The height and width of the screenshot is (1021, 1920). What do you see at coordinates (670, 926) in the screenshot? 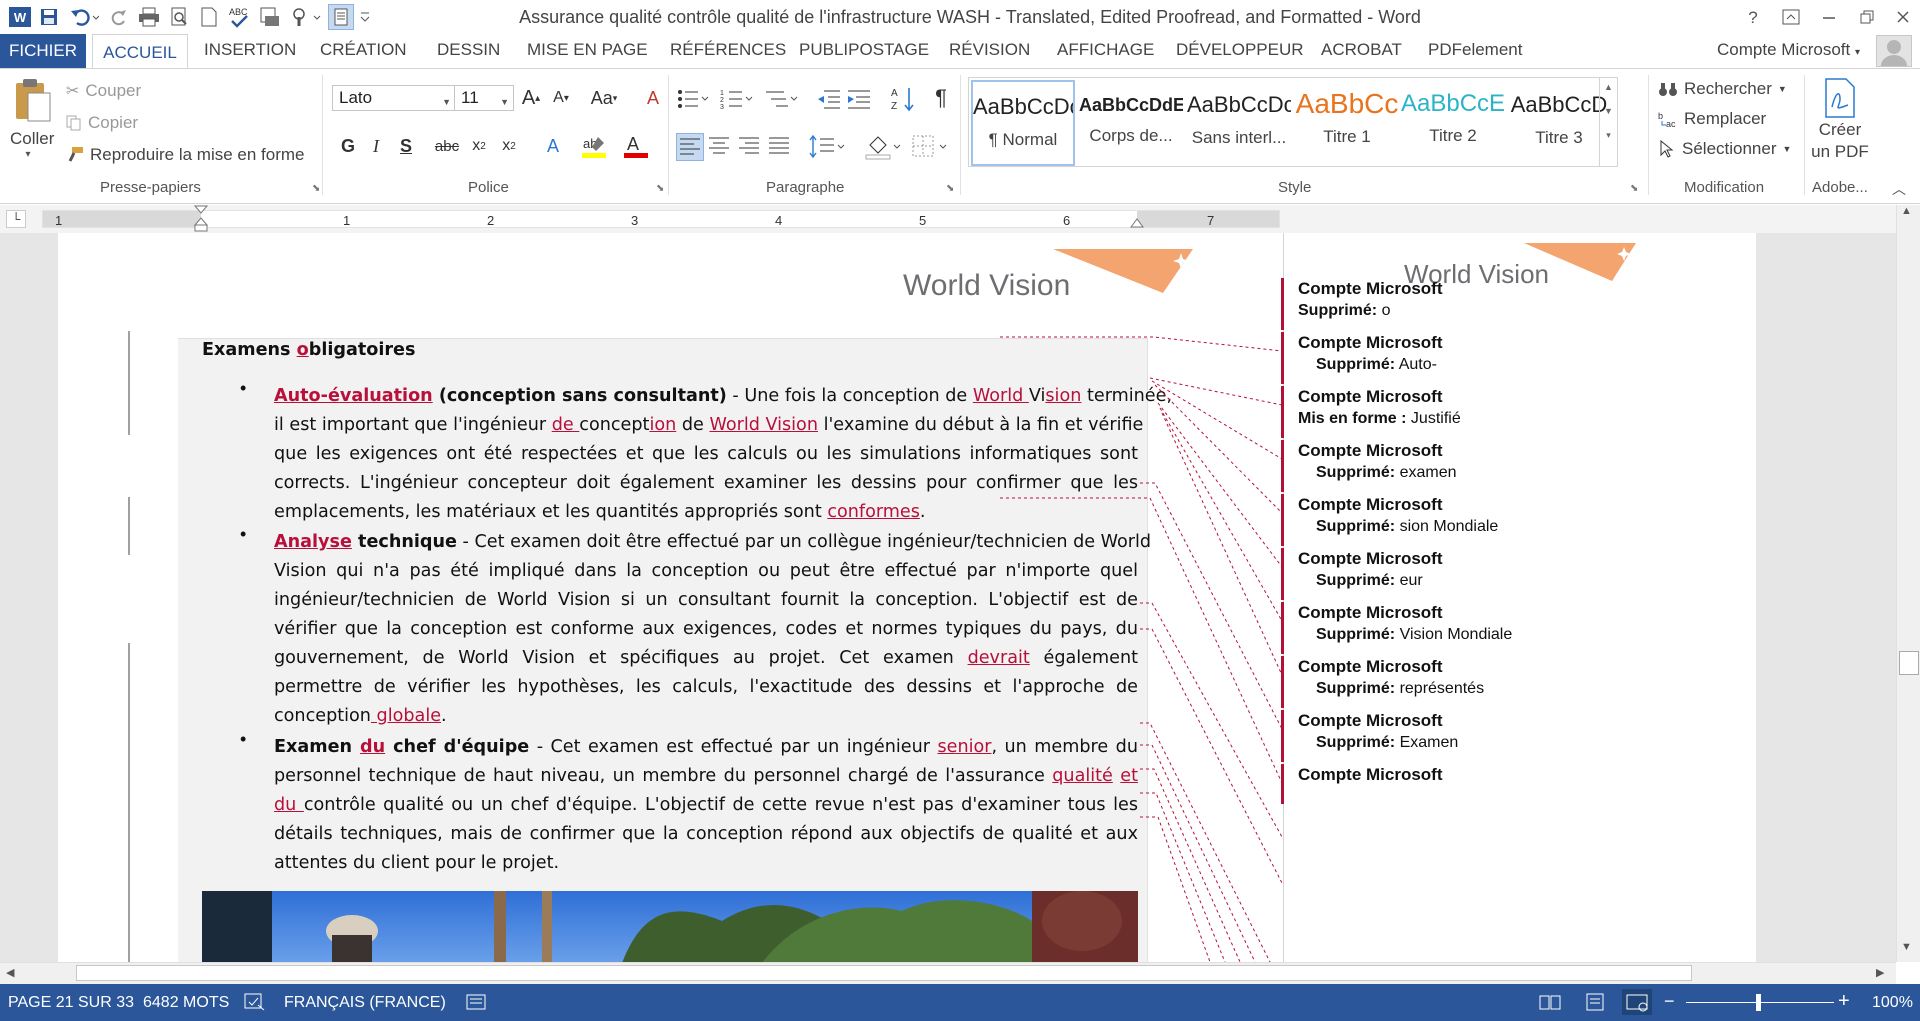
I see `document-photo` at bounding box center [670, 926].